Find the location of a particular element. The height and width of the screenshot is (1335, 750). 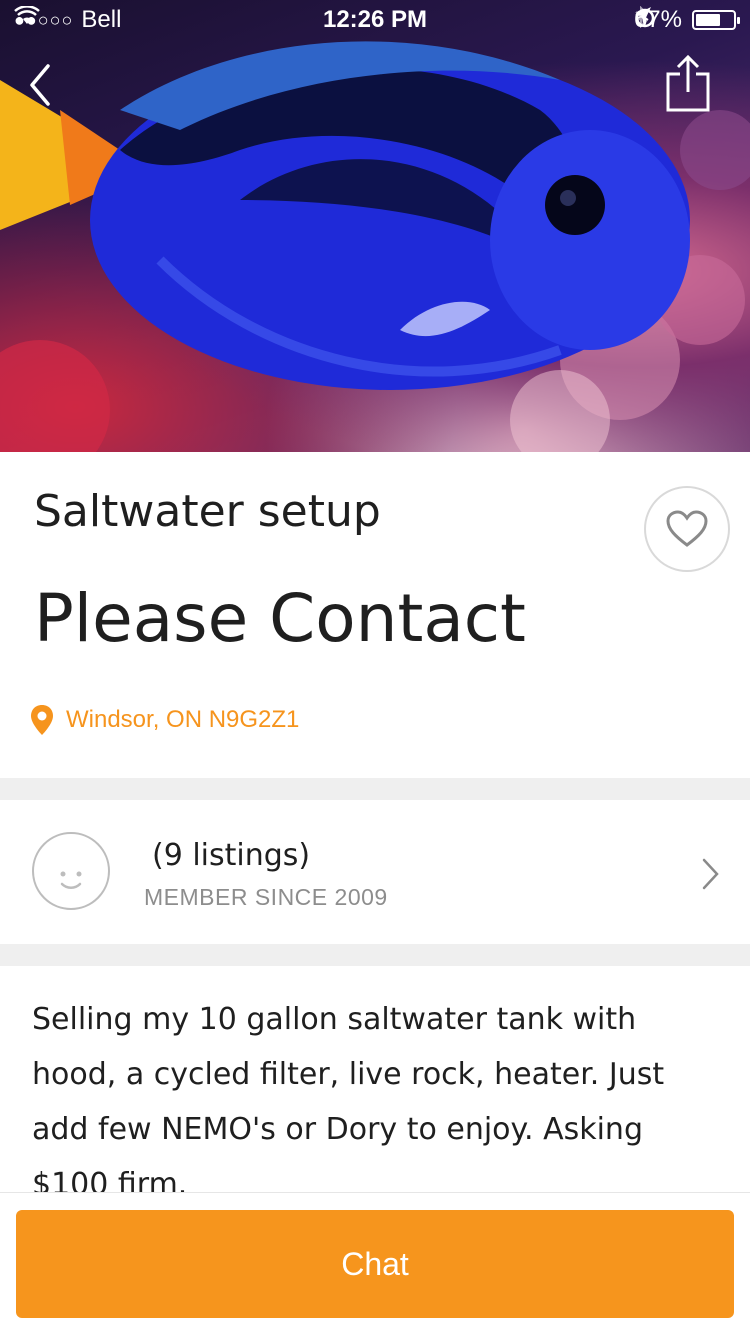

listing-title: Saltwater setup is located at coordinates (207, 511).